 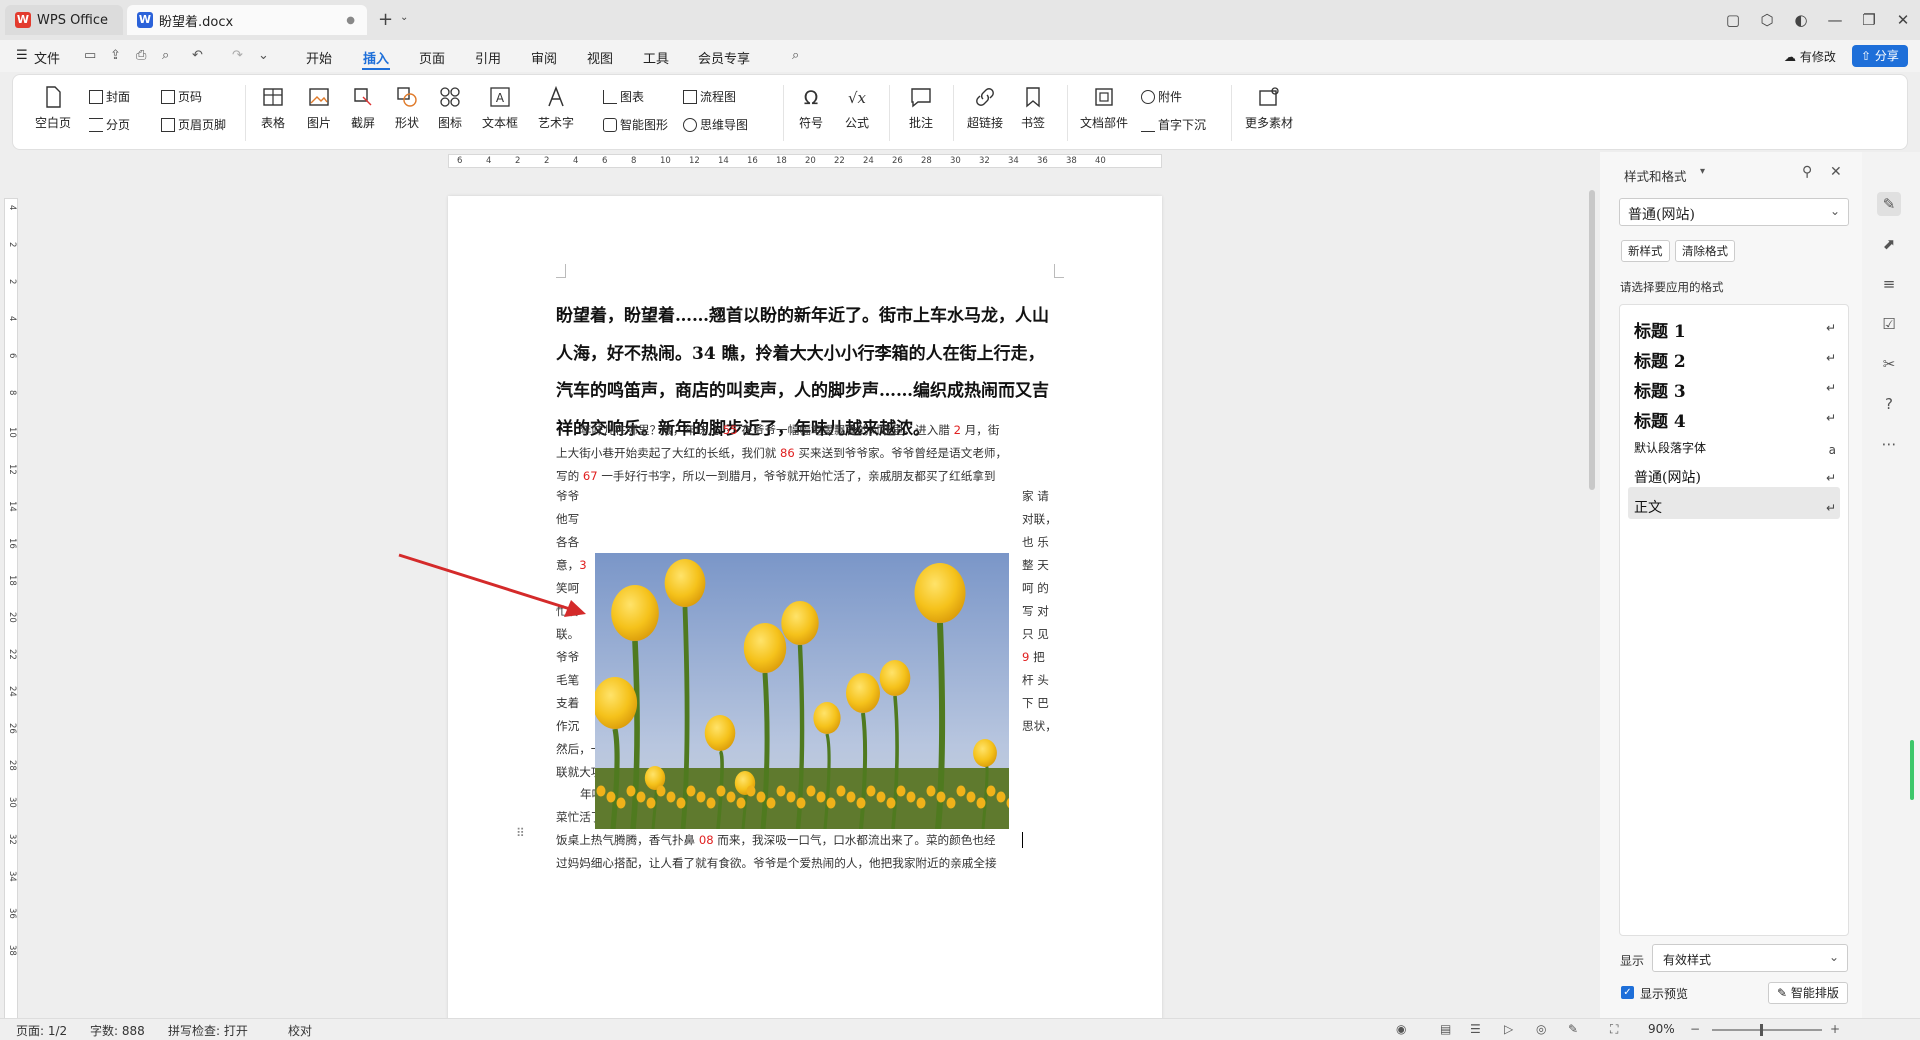 What do you see at coordinates (319, 57) in the screenshot?
I see `menu-tab-0: 开始` at bounding box center [319, 57].